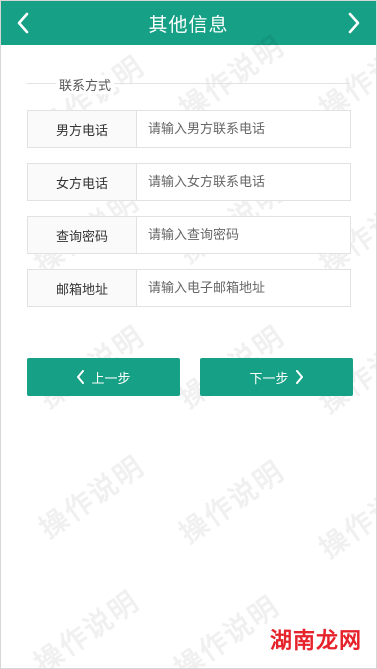 This screenshot has width=377, height=669. Describe the element at coordinates (82, 129) in the screenshot. I see `husband-phone-label: 男方电话` at that location.